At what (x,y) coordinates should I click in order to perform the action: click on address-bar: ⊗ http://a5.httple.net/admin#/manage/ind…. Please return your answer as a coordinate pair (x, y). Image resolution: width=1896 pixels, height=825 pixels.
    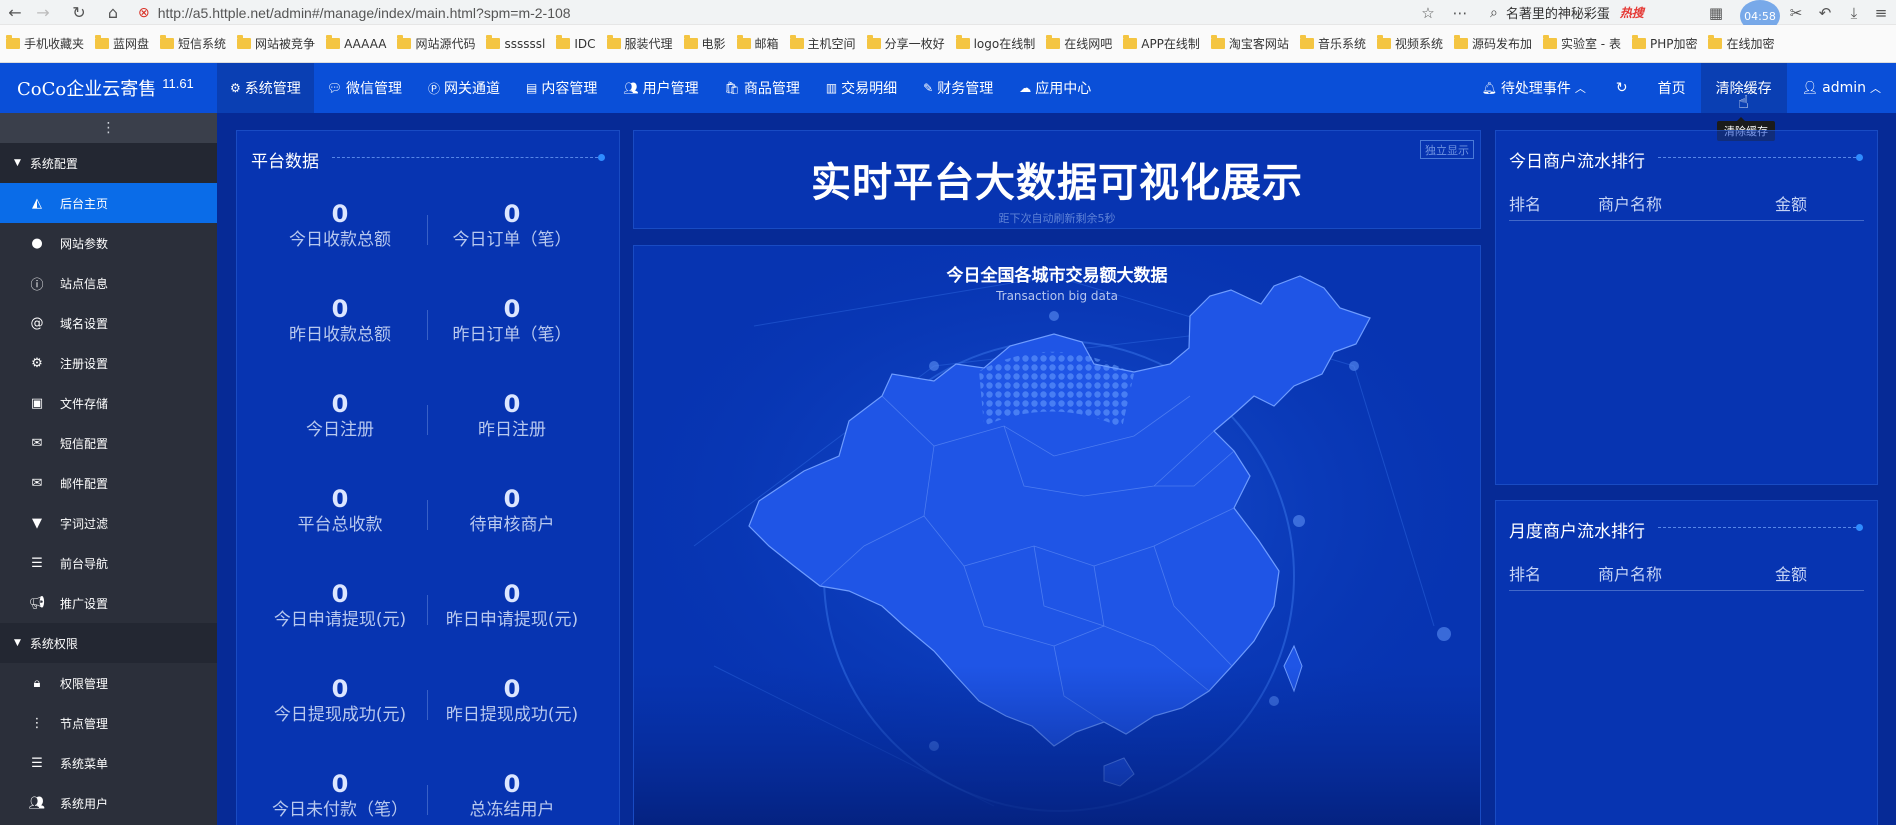
    Looking at the image, I should click on (788, 12).